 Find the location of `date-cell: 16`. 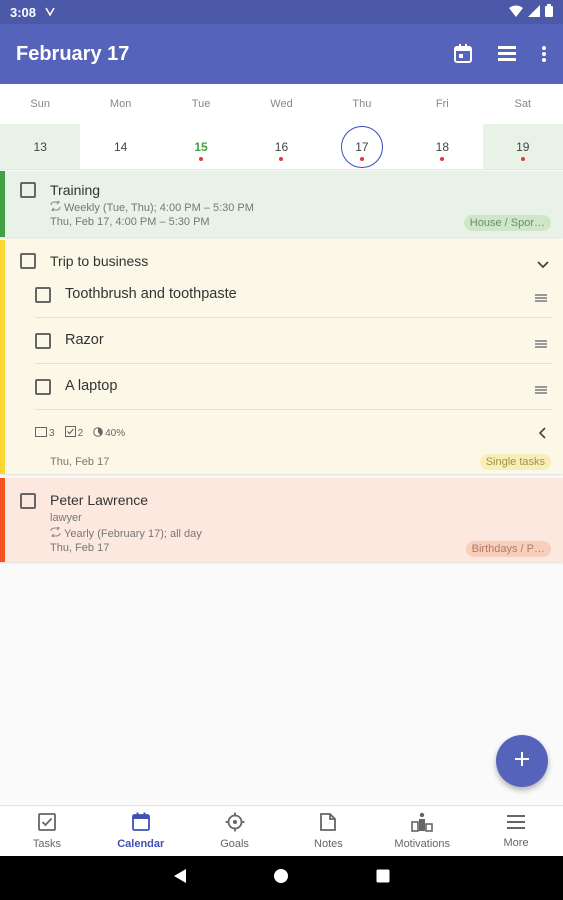

date-cell: 16 is located at coordinates (281, 146).